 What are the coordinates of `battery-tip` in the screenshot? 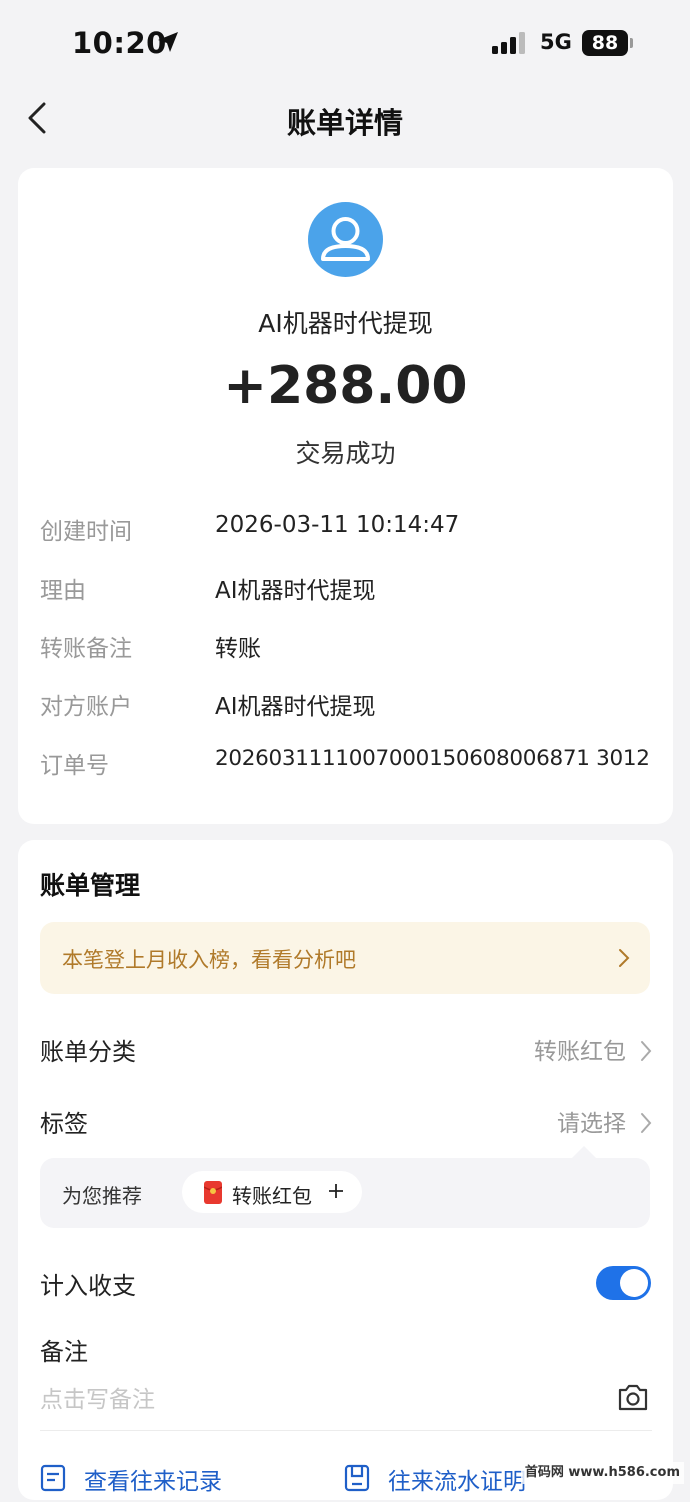 It's located at (631, 43).